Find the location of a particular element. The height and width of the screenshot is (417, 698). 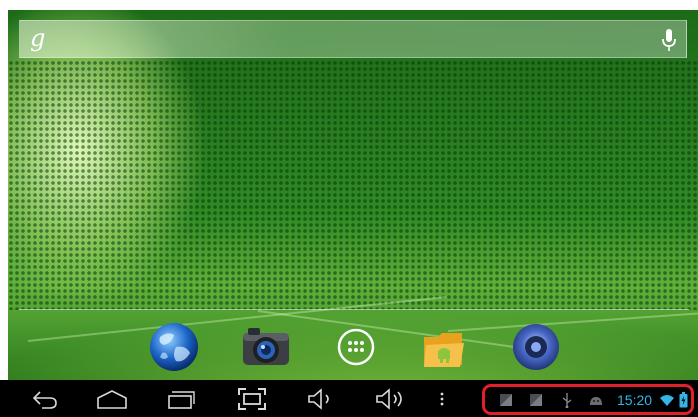

microphone-icon is located at coordinates (669, 40).